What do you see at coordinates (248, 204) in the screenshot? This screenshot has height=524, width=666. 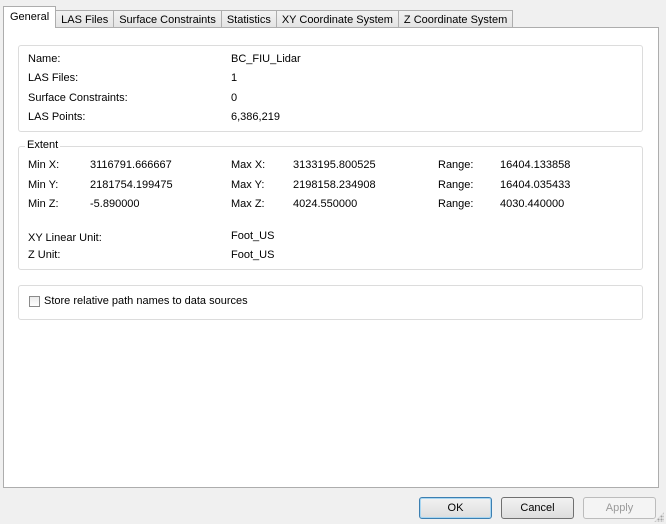 I see `max-z-label: Max Z:` at bounding box center [248, 204].